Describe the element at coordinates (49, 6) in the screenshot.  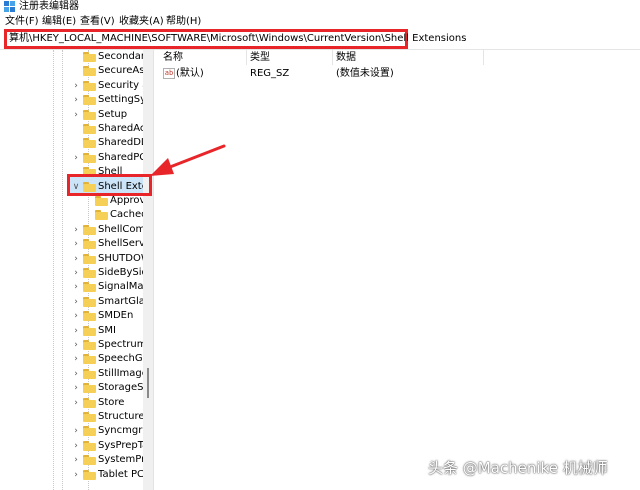
I see `window-title: 注册表编辑器` at that location.